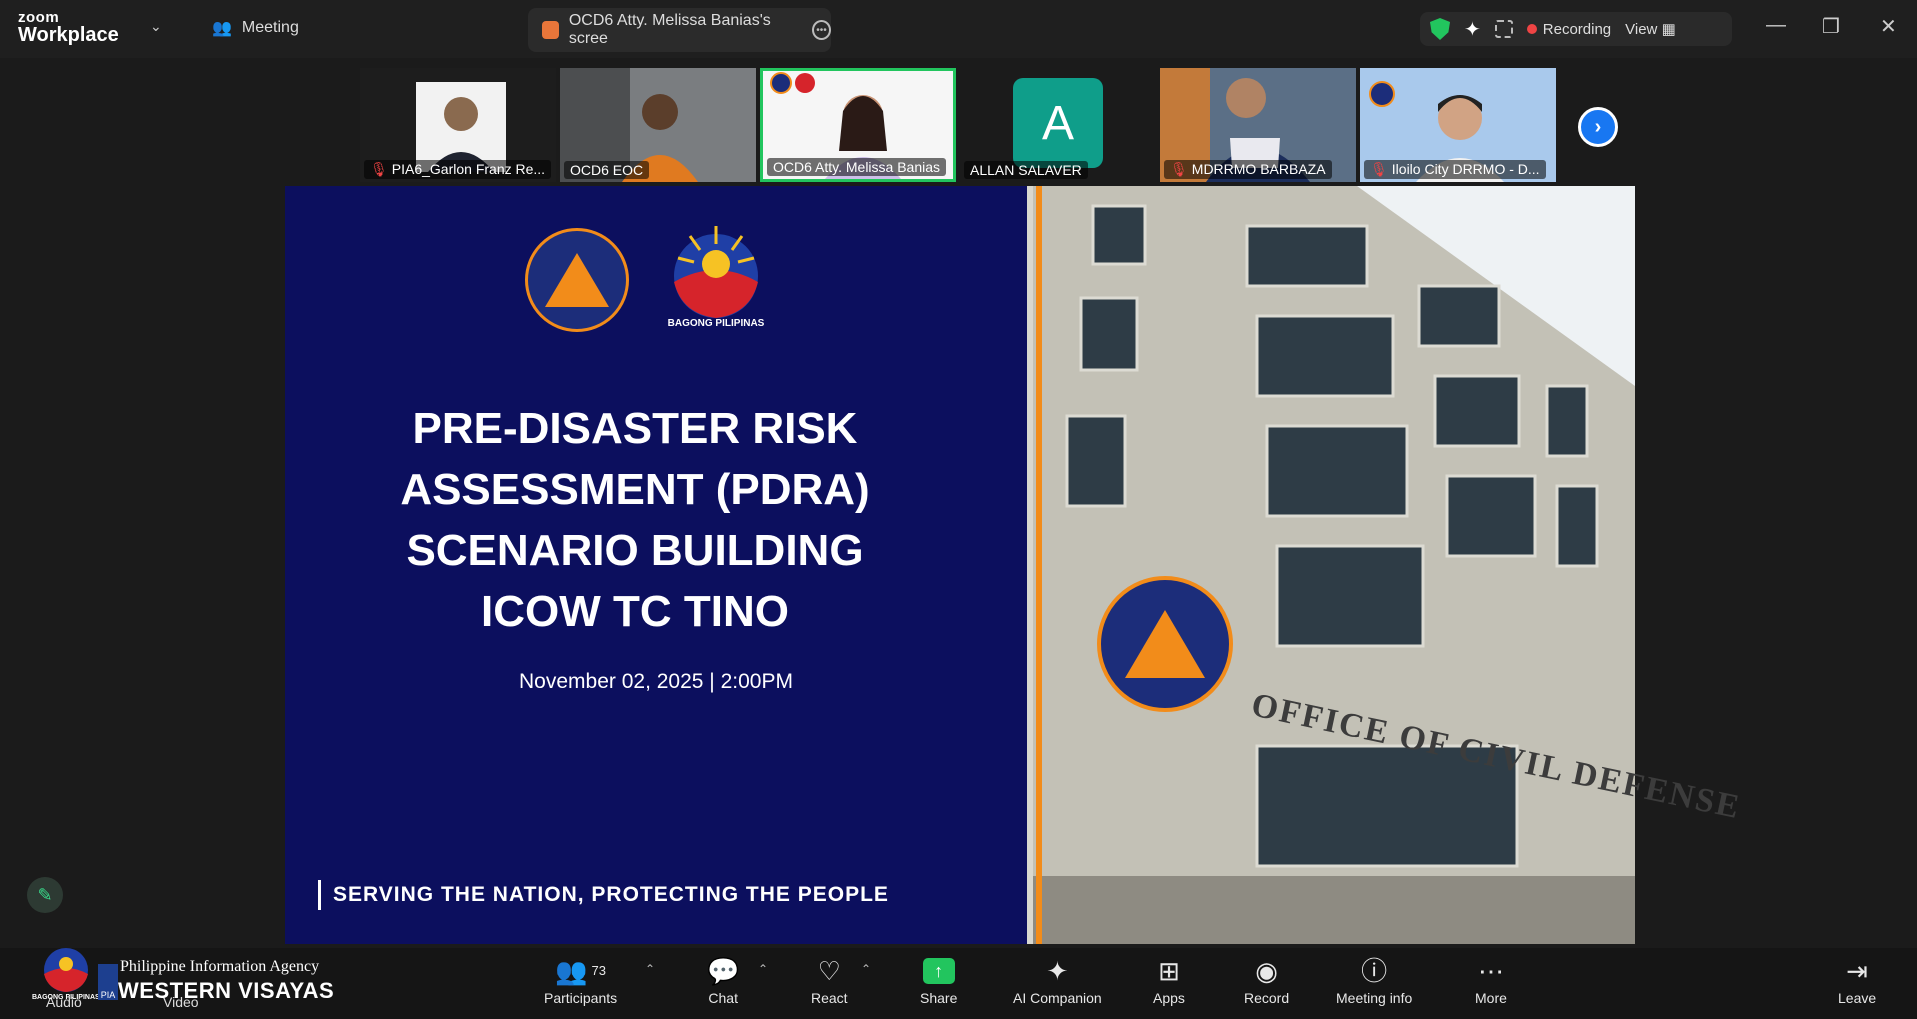  I want to click on participant-tile-active-speaker: OCD6 Atty. Melissa Banias, so click(858, 125).